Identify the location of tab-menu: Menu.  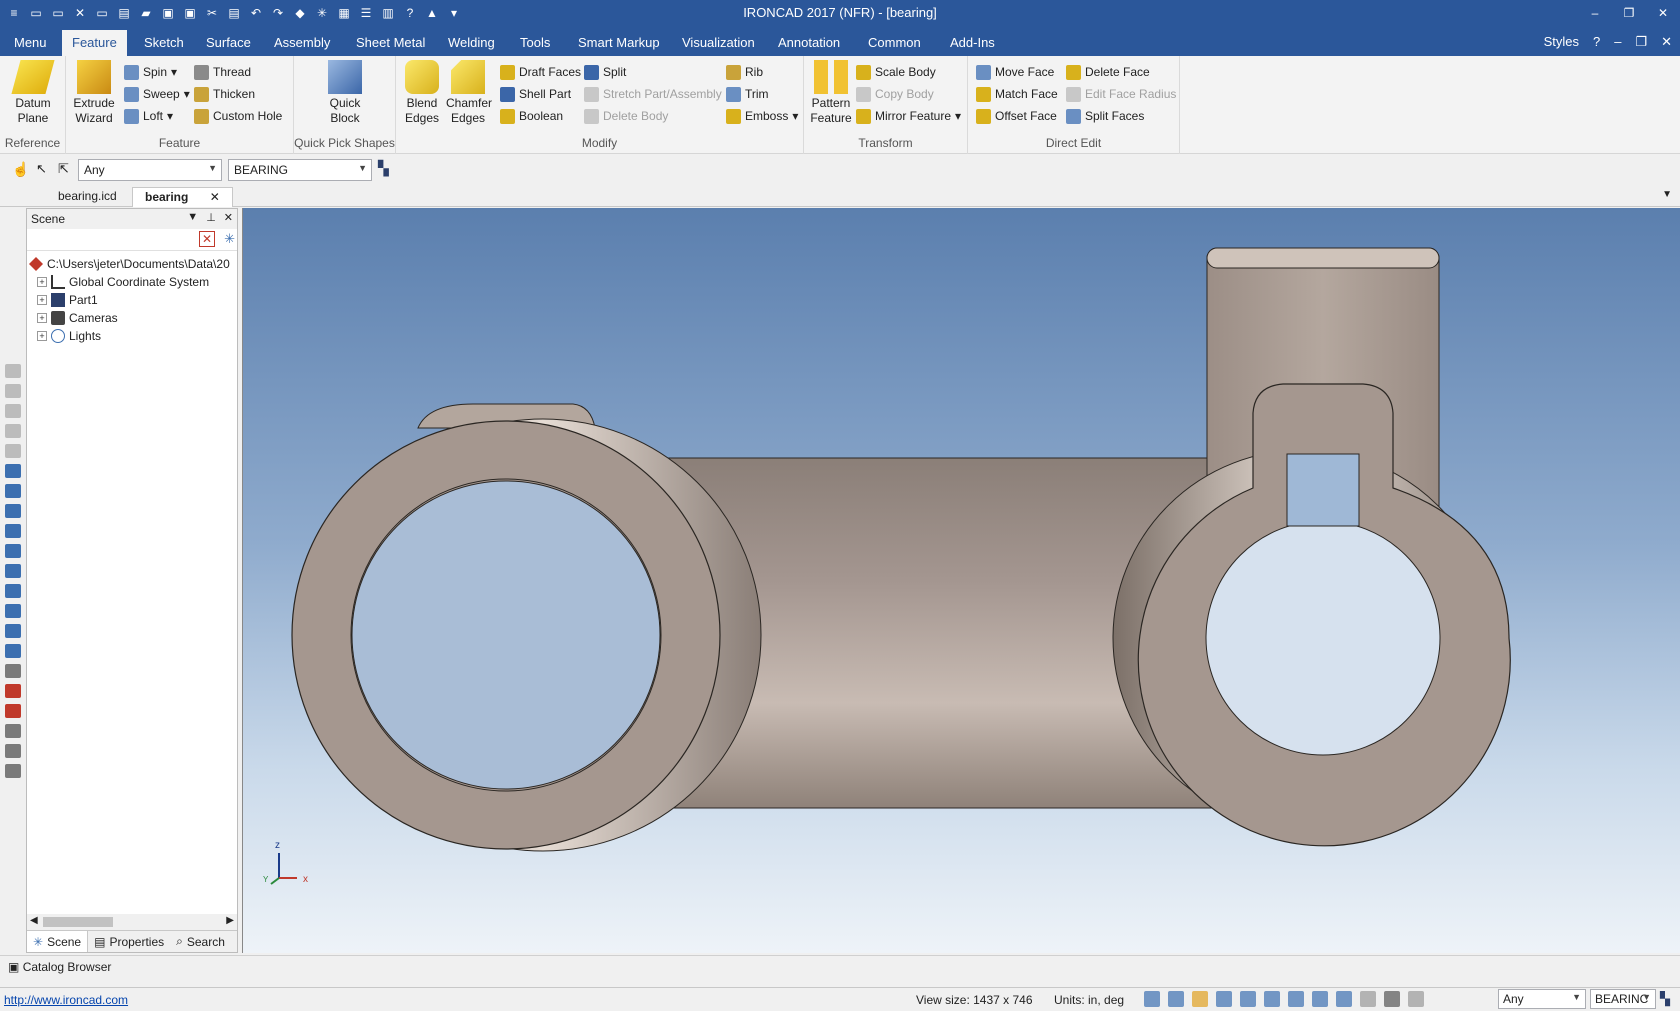
(30, 43).